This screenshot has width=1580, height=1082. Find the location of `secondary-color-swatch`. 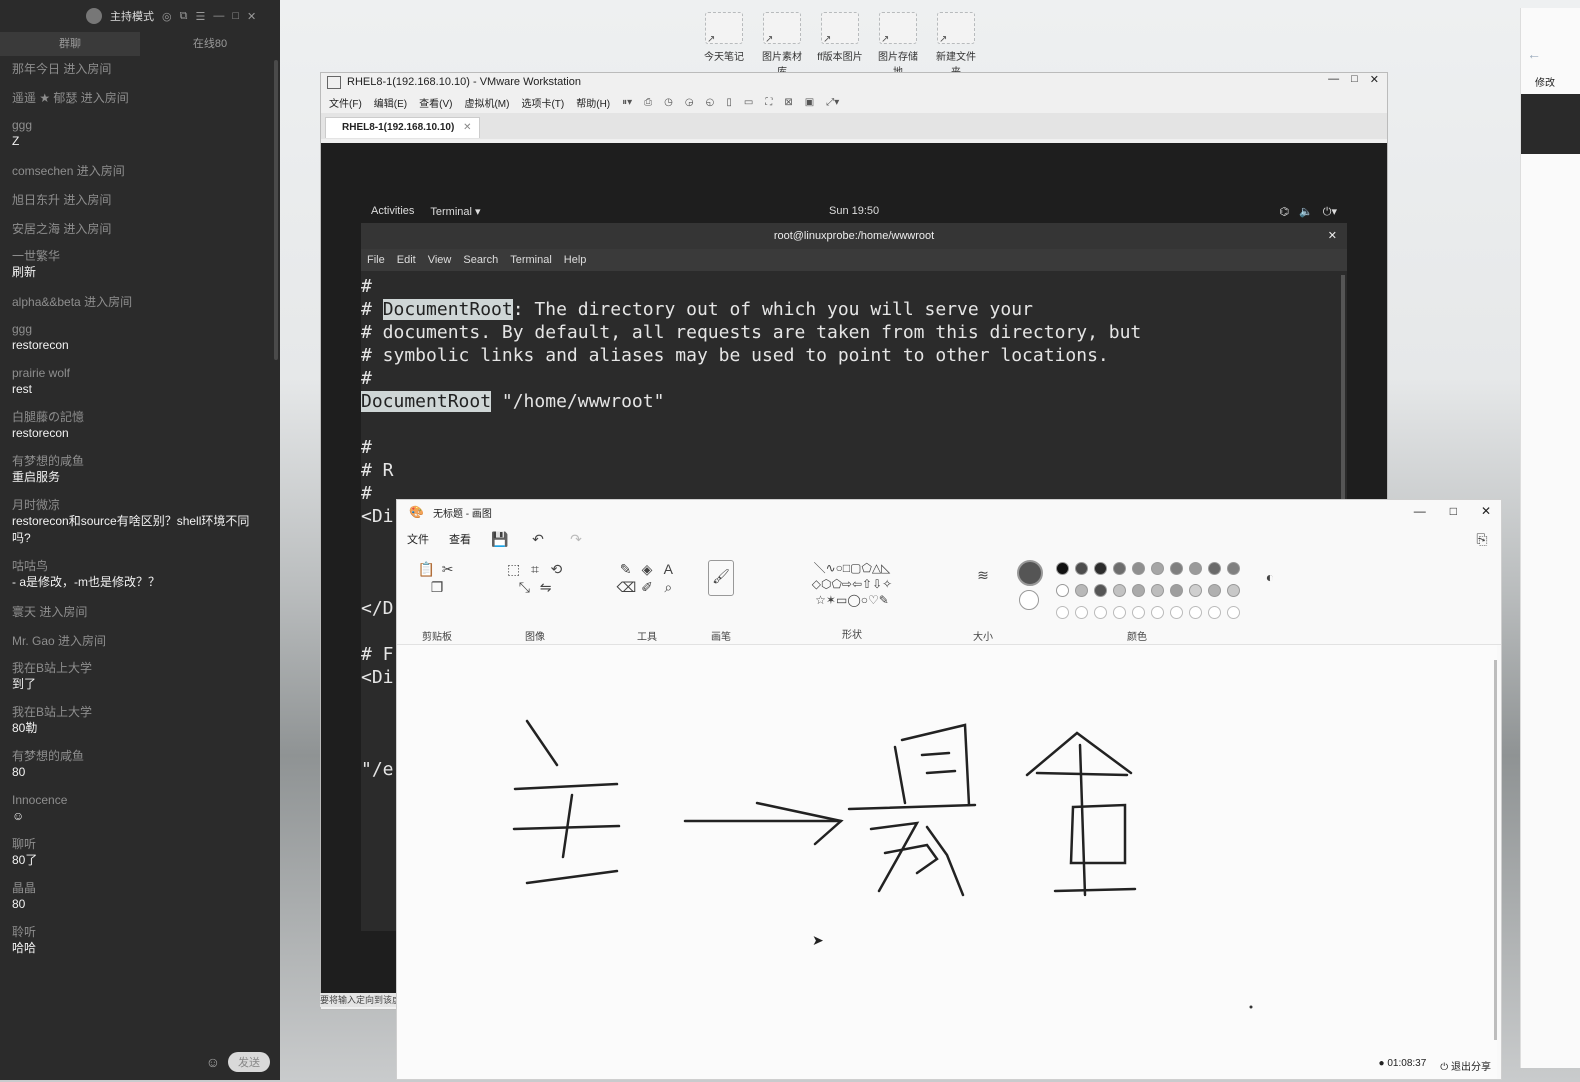

secondary-color-swatch is located at coordinates (1029, 600).